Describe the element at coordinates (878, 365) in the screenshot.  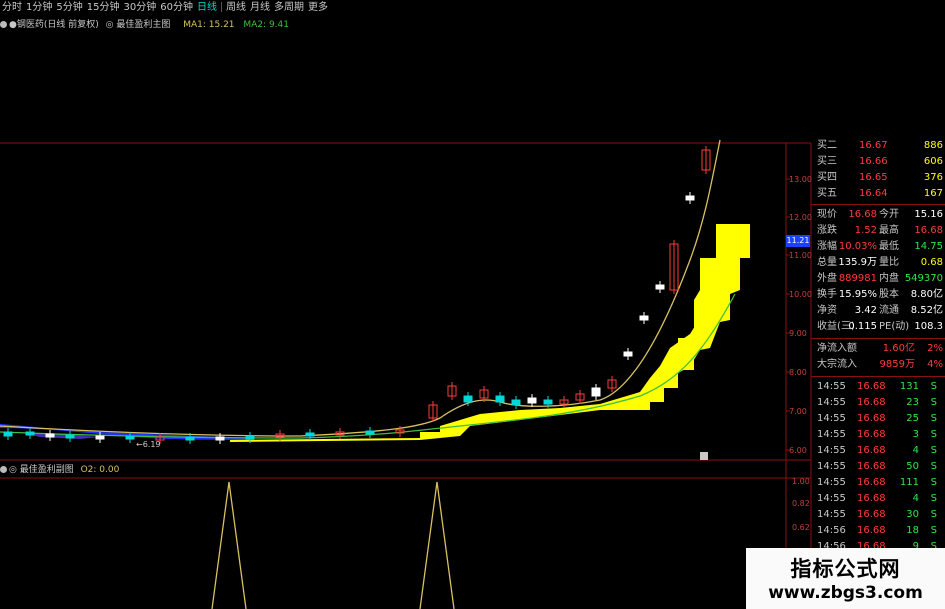
I see `flow-row: 大宗流入 9859万 4%` at that location.